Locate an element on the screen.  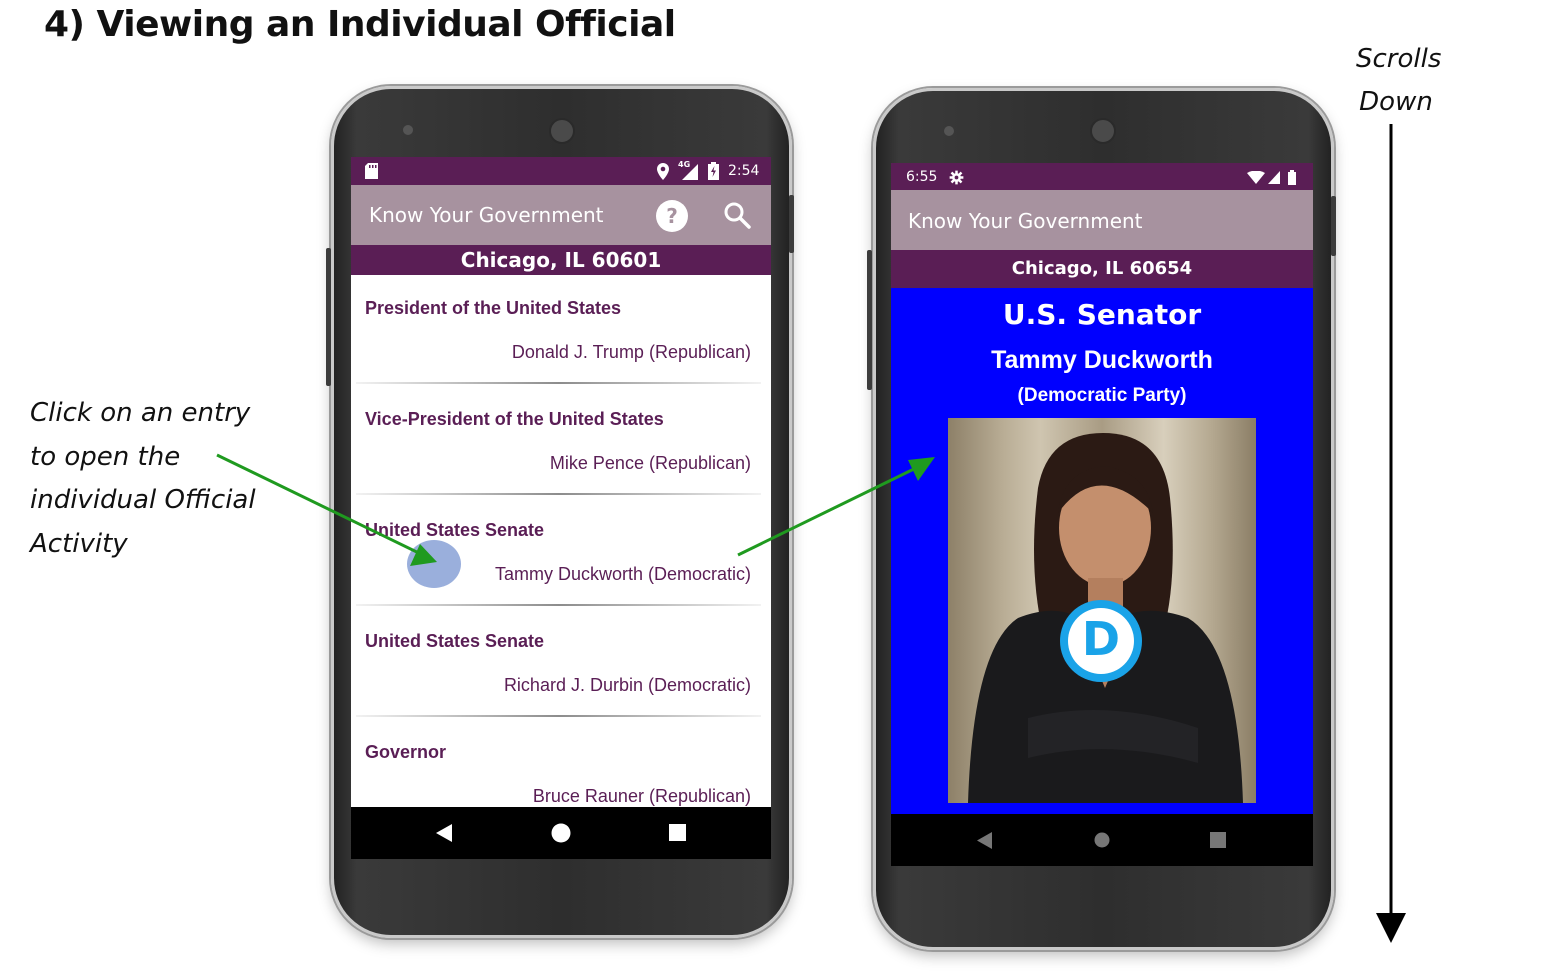
scroll-arrow-head is located at coordinates (1391, 928).